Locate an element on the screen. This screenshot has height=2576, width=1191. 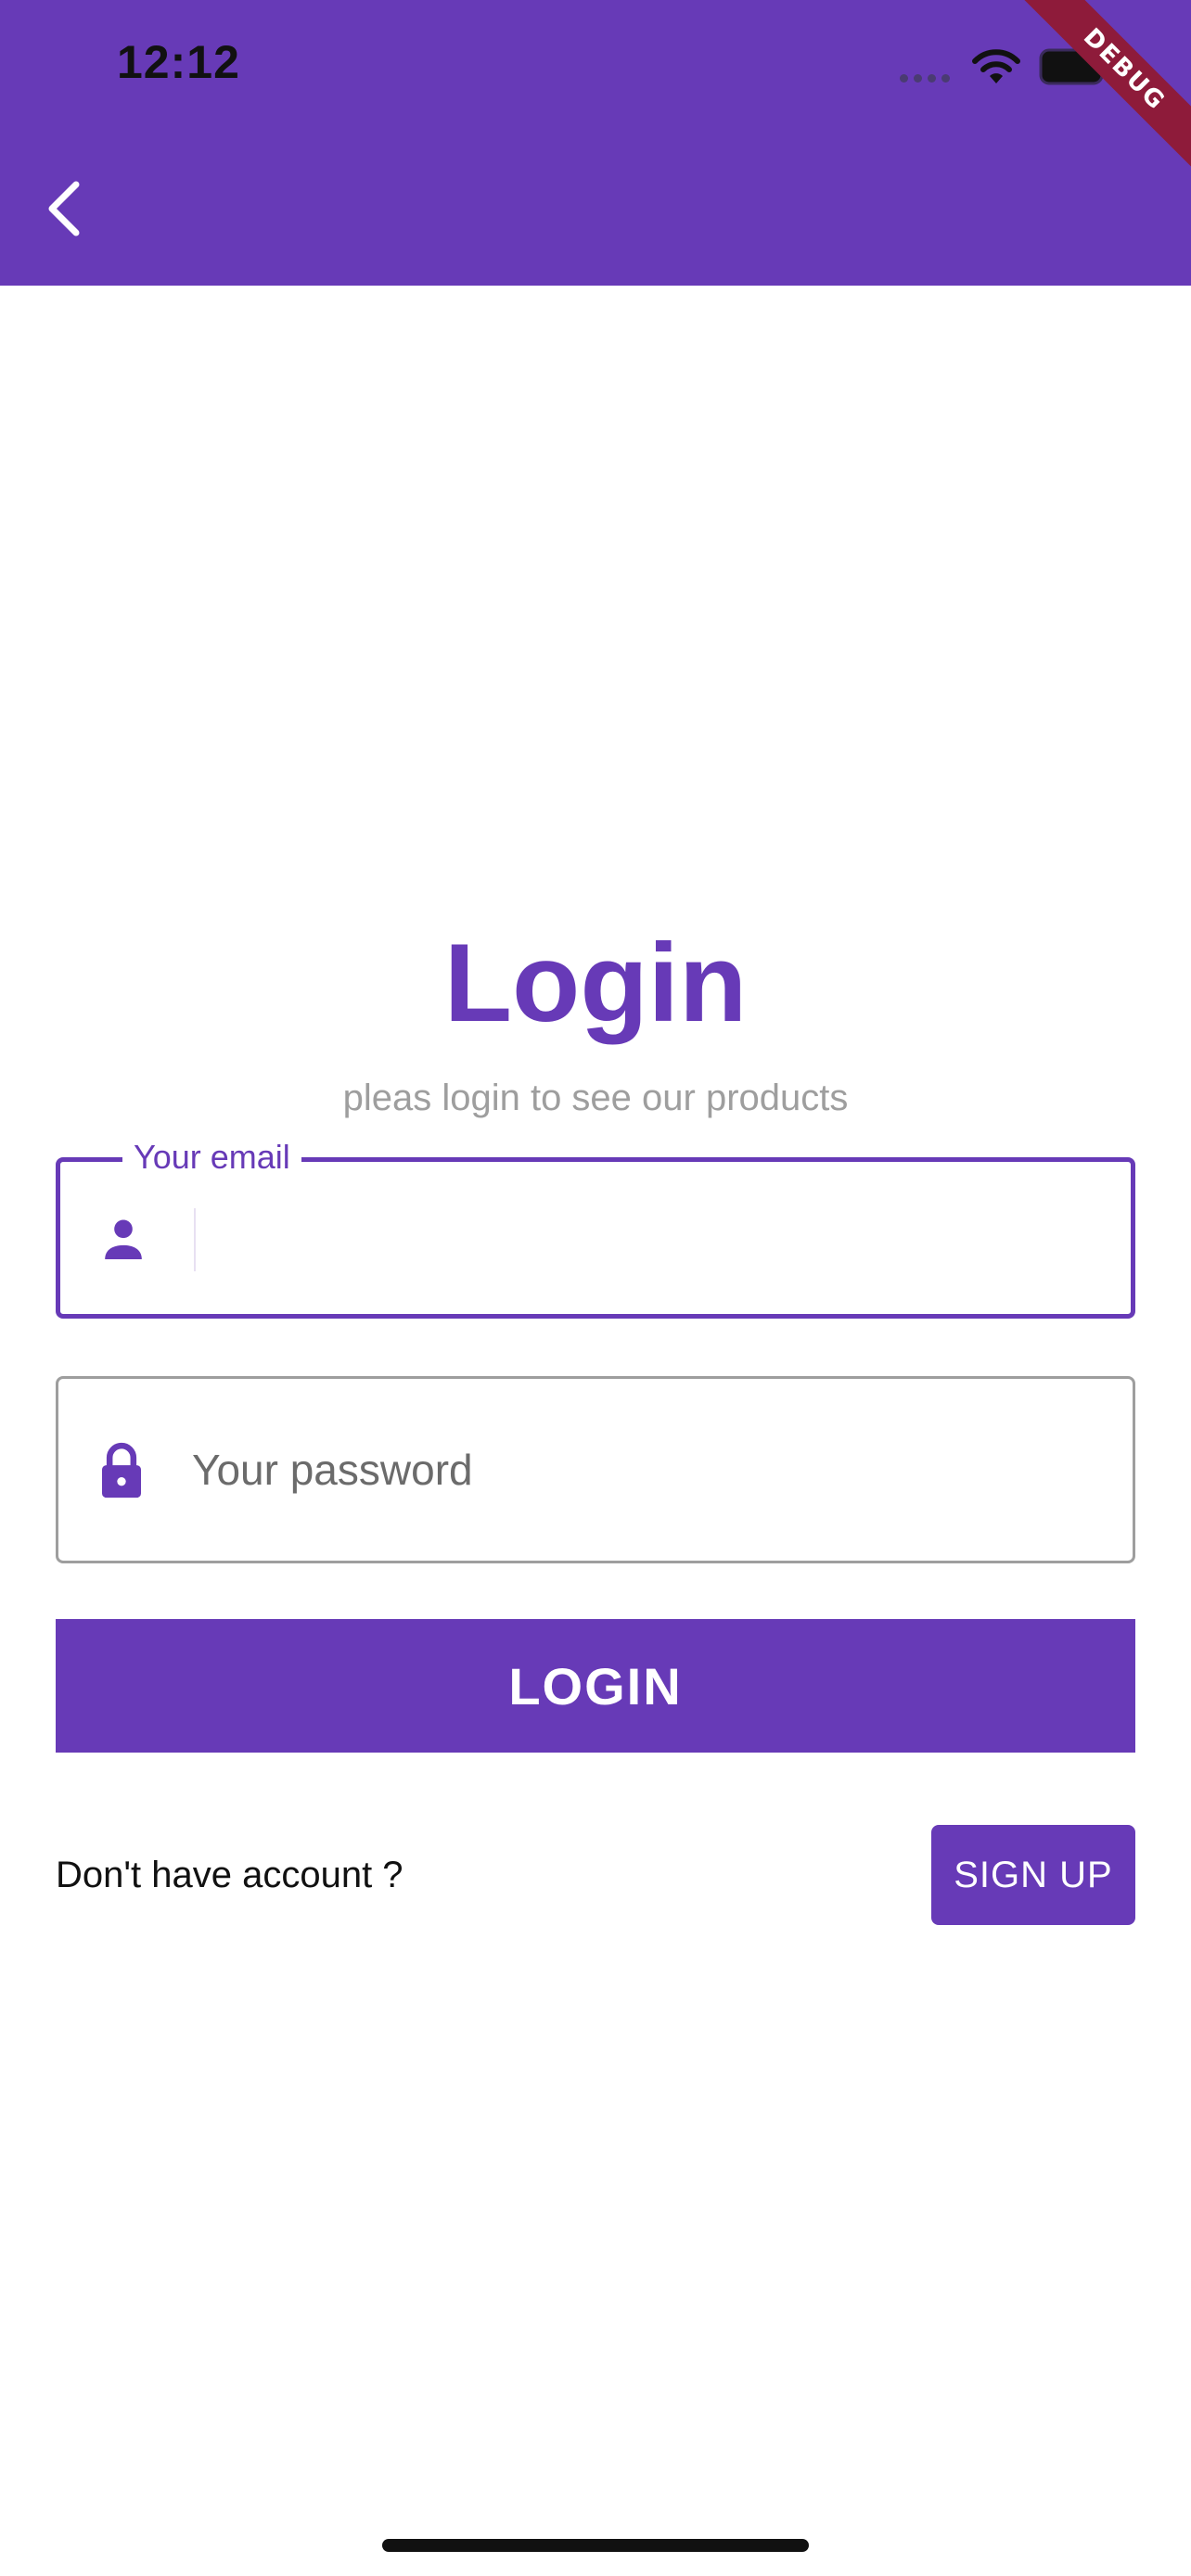
email-field-label: Your email is located at coordinates (211, 1157).